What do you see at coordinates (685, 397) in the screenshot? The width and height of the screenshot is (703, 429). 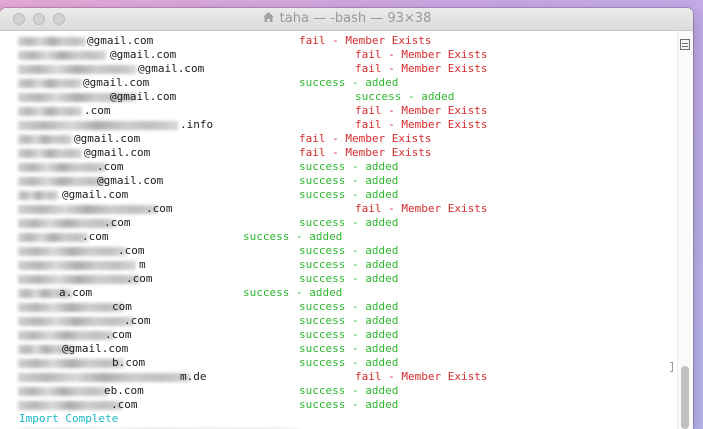 I see `scrollbar-thumb` at bounding box center [685, 397].